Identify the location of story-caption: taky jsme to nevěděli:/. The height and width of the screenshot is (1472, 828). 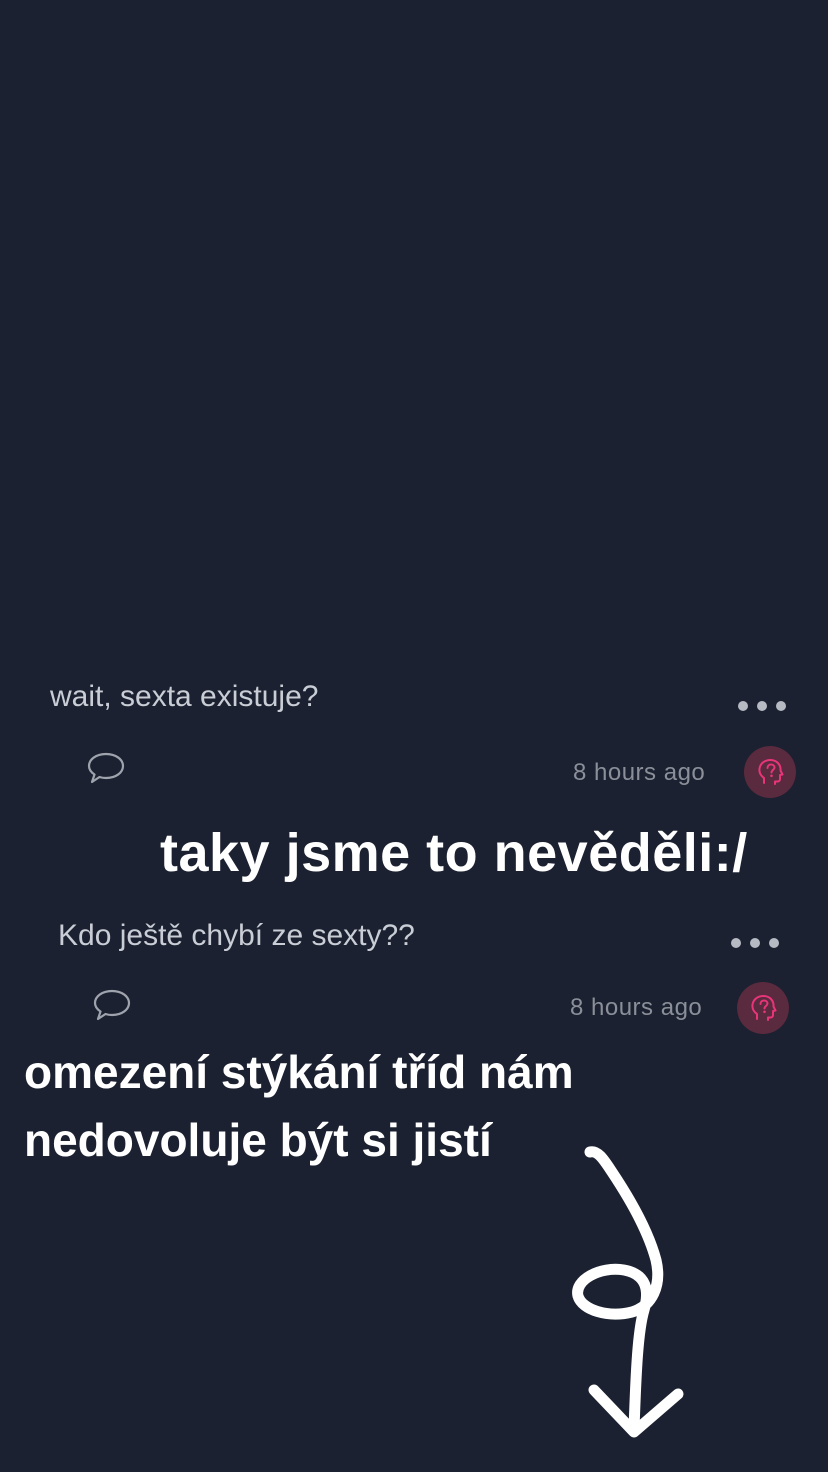
(454, 853).